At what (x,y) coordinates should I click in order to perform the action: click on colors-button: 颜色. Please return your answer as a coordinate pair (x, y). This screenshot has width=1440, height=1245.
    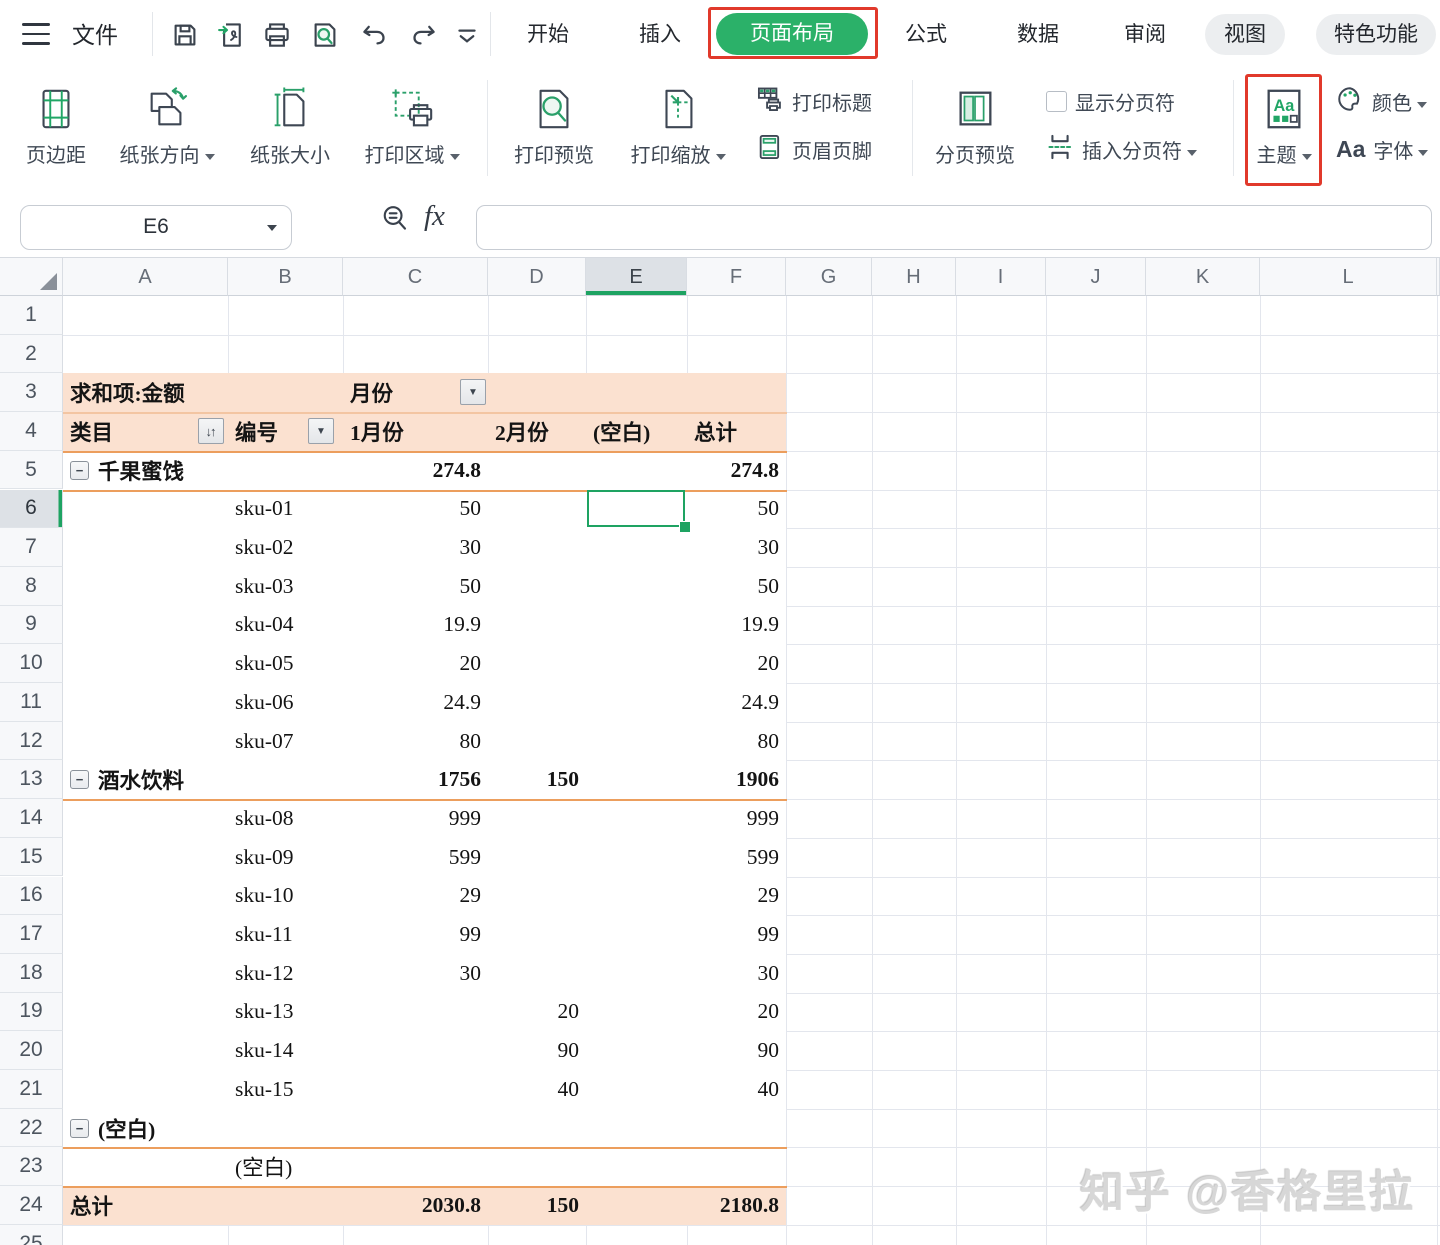
    Looking at the image, I should click on (1381, 101).